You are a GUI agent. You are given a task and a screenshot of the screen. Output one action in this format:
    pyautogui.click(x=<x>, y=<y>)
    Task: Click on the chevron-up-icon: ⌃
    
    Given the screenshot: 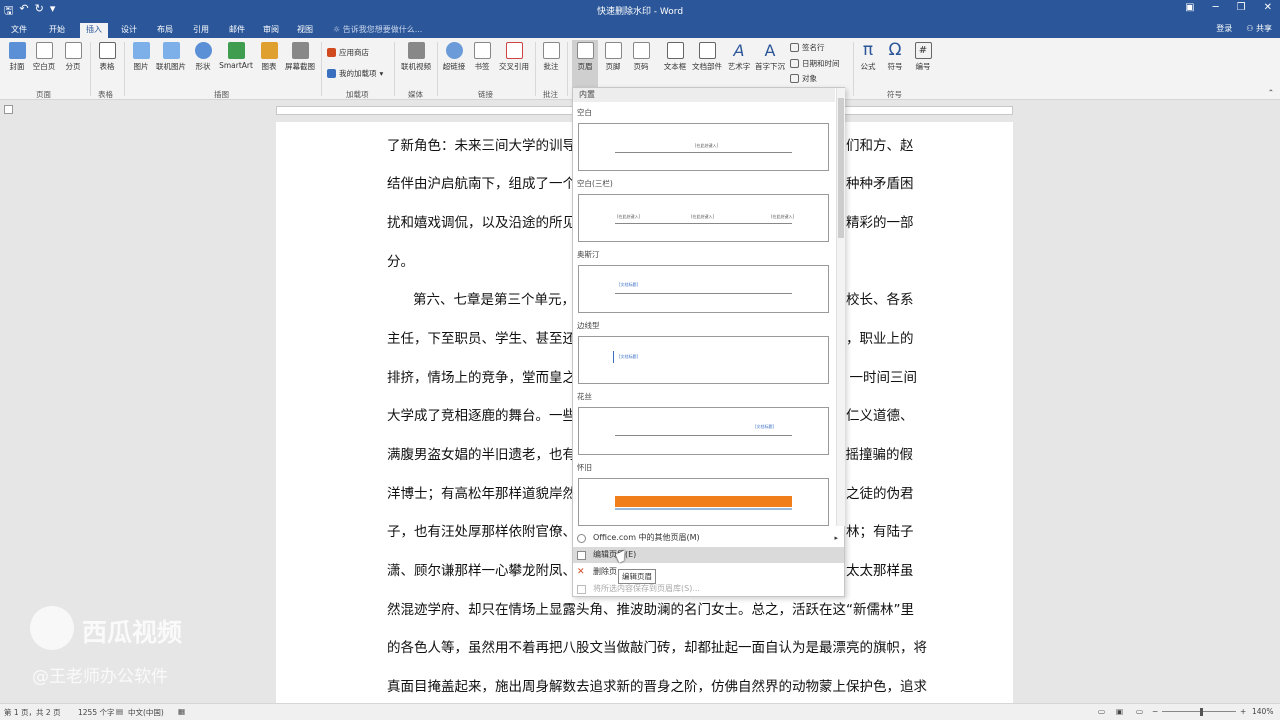 What is the action you would take?
    pyautogui.click(x=1270, y=92)
    